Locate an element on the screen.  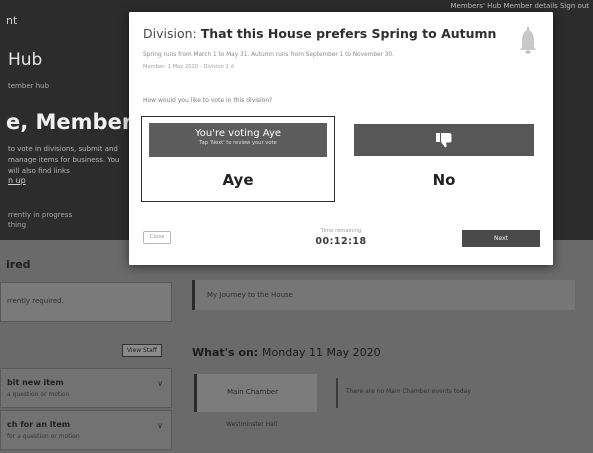
no-event-notice: There are no Main Chamber events today is located at coordinates (455, 393).